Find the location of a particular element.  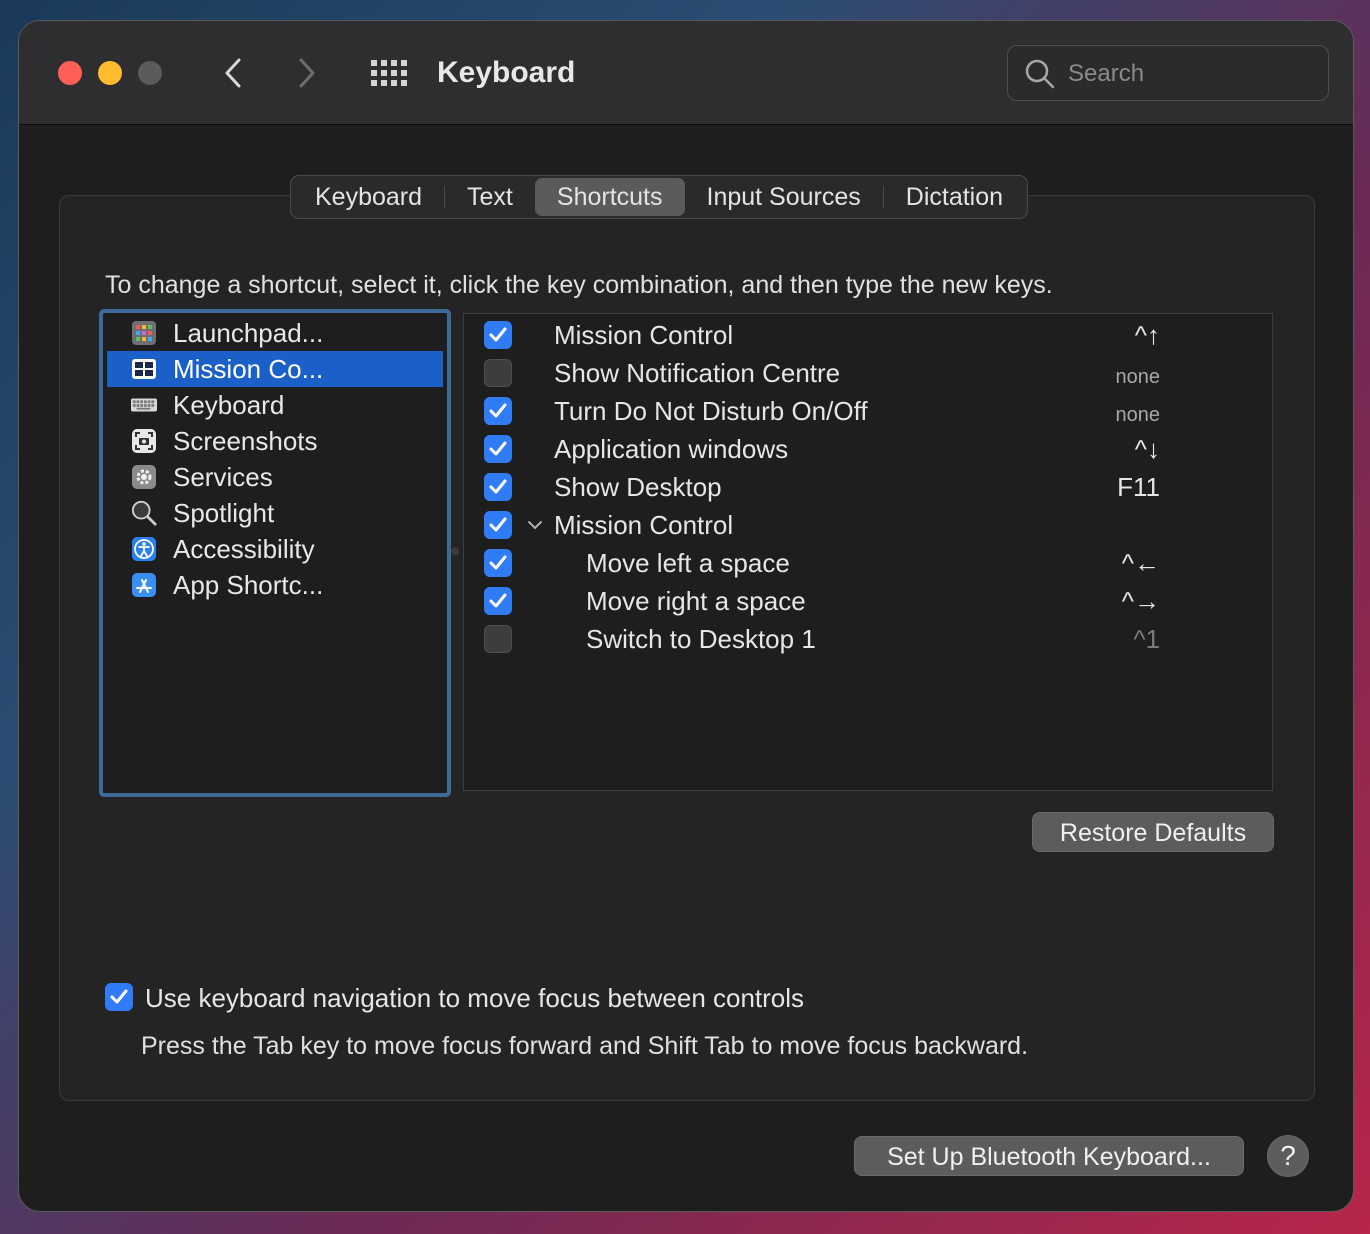

shortcut-key: ^↑ is located at coordinates (1147, 335).